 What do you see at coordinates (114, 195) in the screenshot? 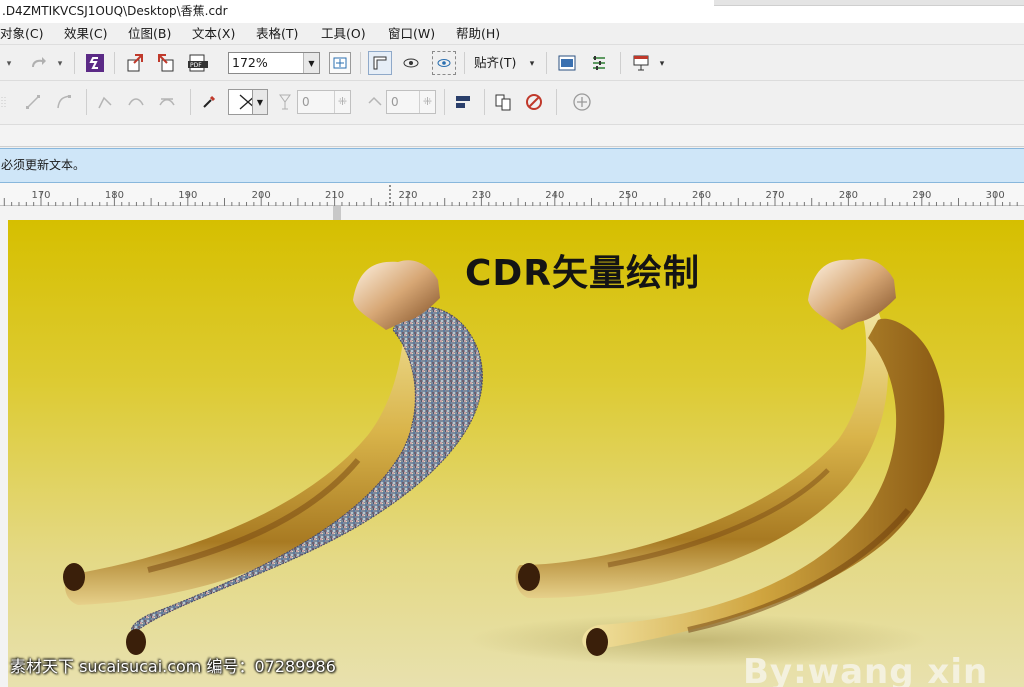
I see `ruler-tick-label: 180` at bounding box center [114, 195].